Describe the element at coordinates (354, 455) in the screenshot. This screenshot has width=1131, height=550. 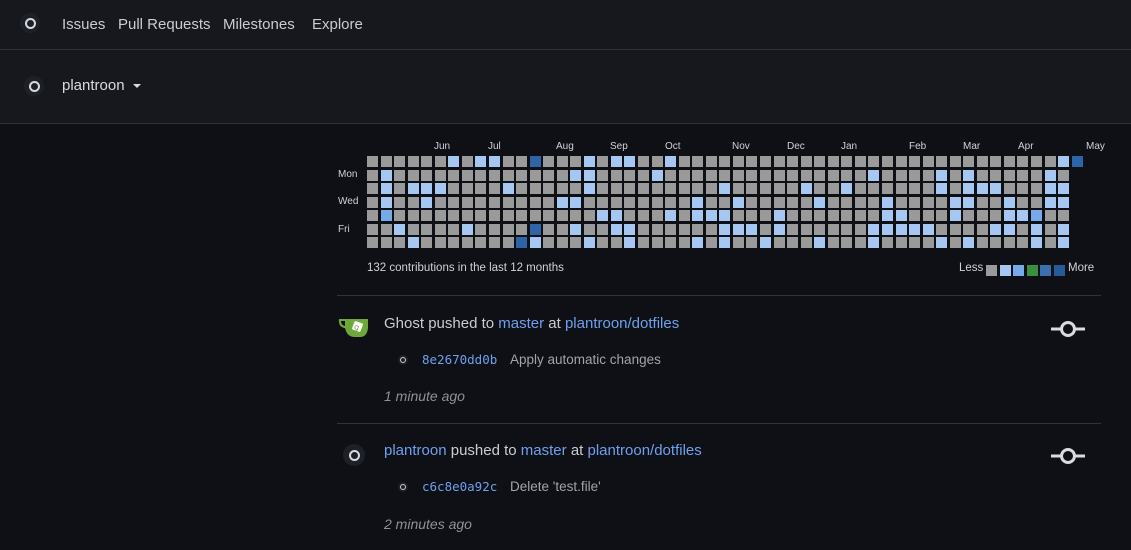
I see `user-avatar-icon` at that location.